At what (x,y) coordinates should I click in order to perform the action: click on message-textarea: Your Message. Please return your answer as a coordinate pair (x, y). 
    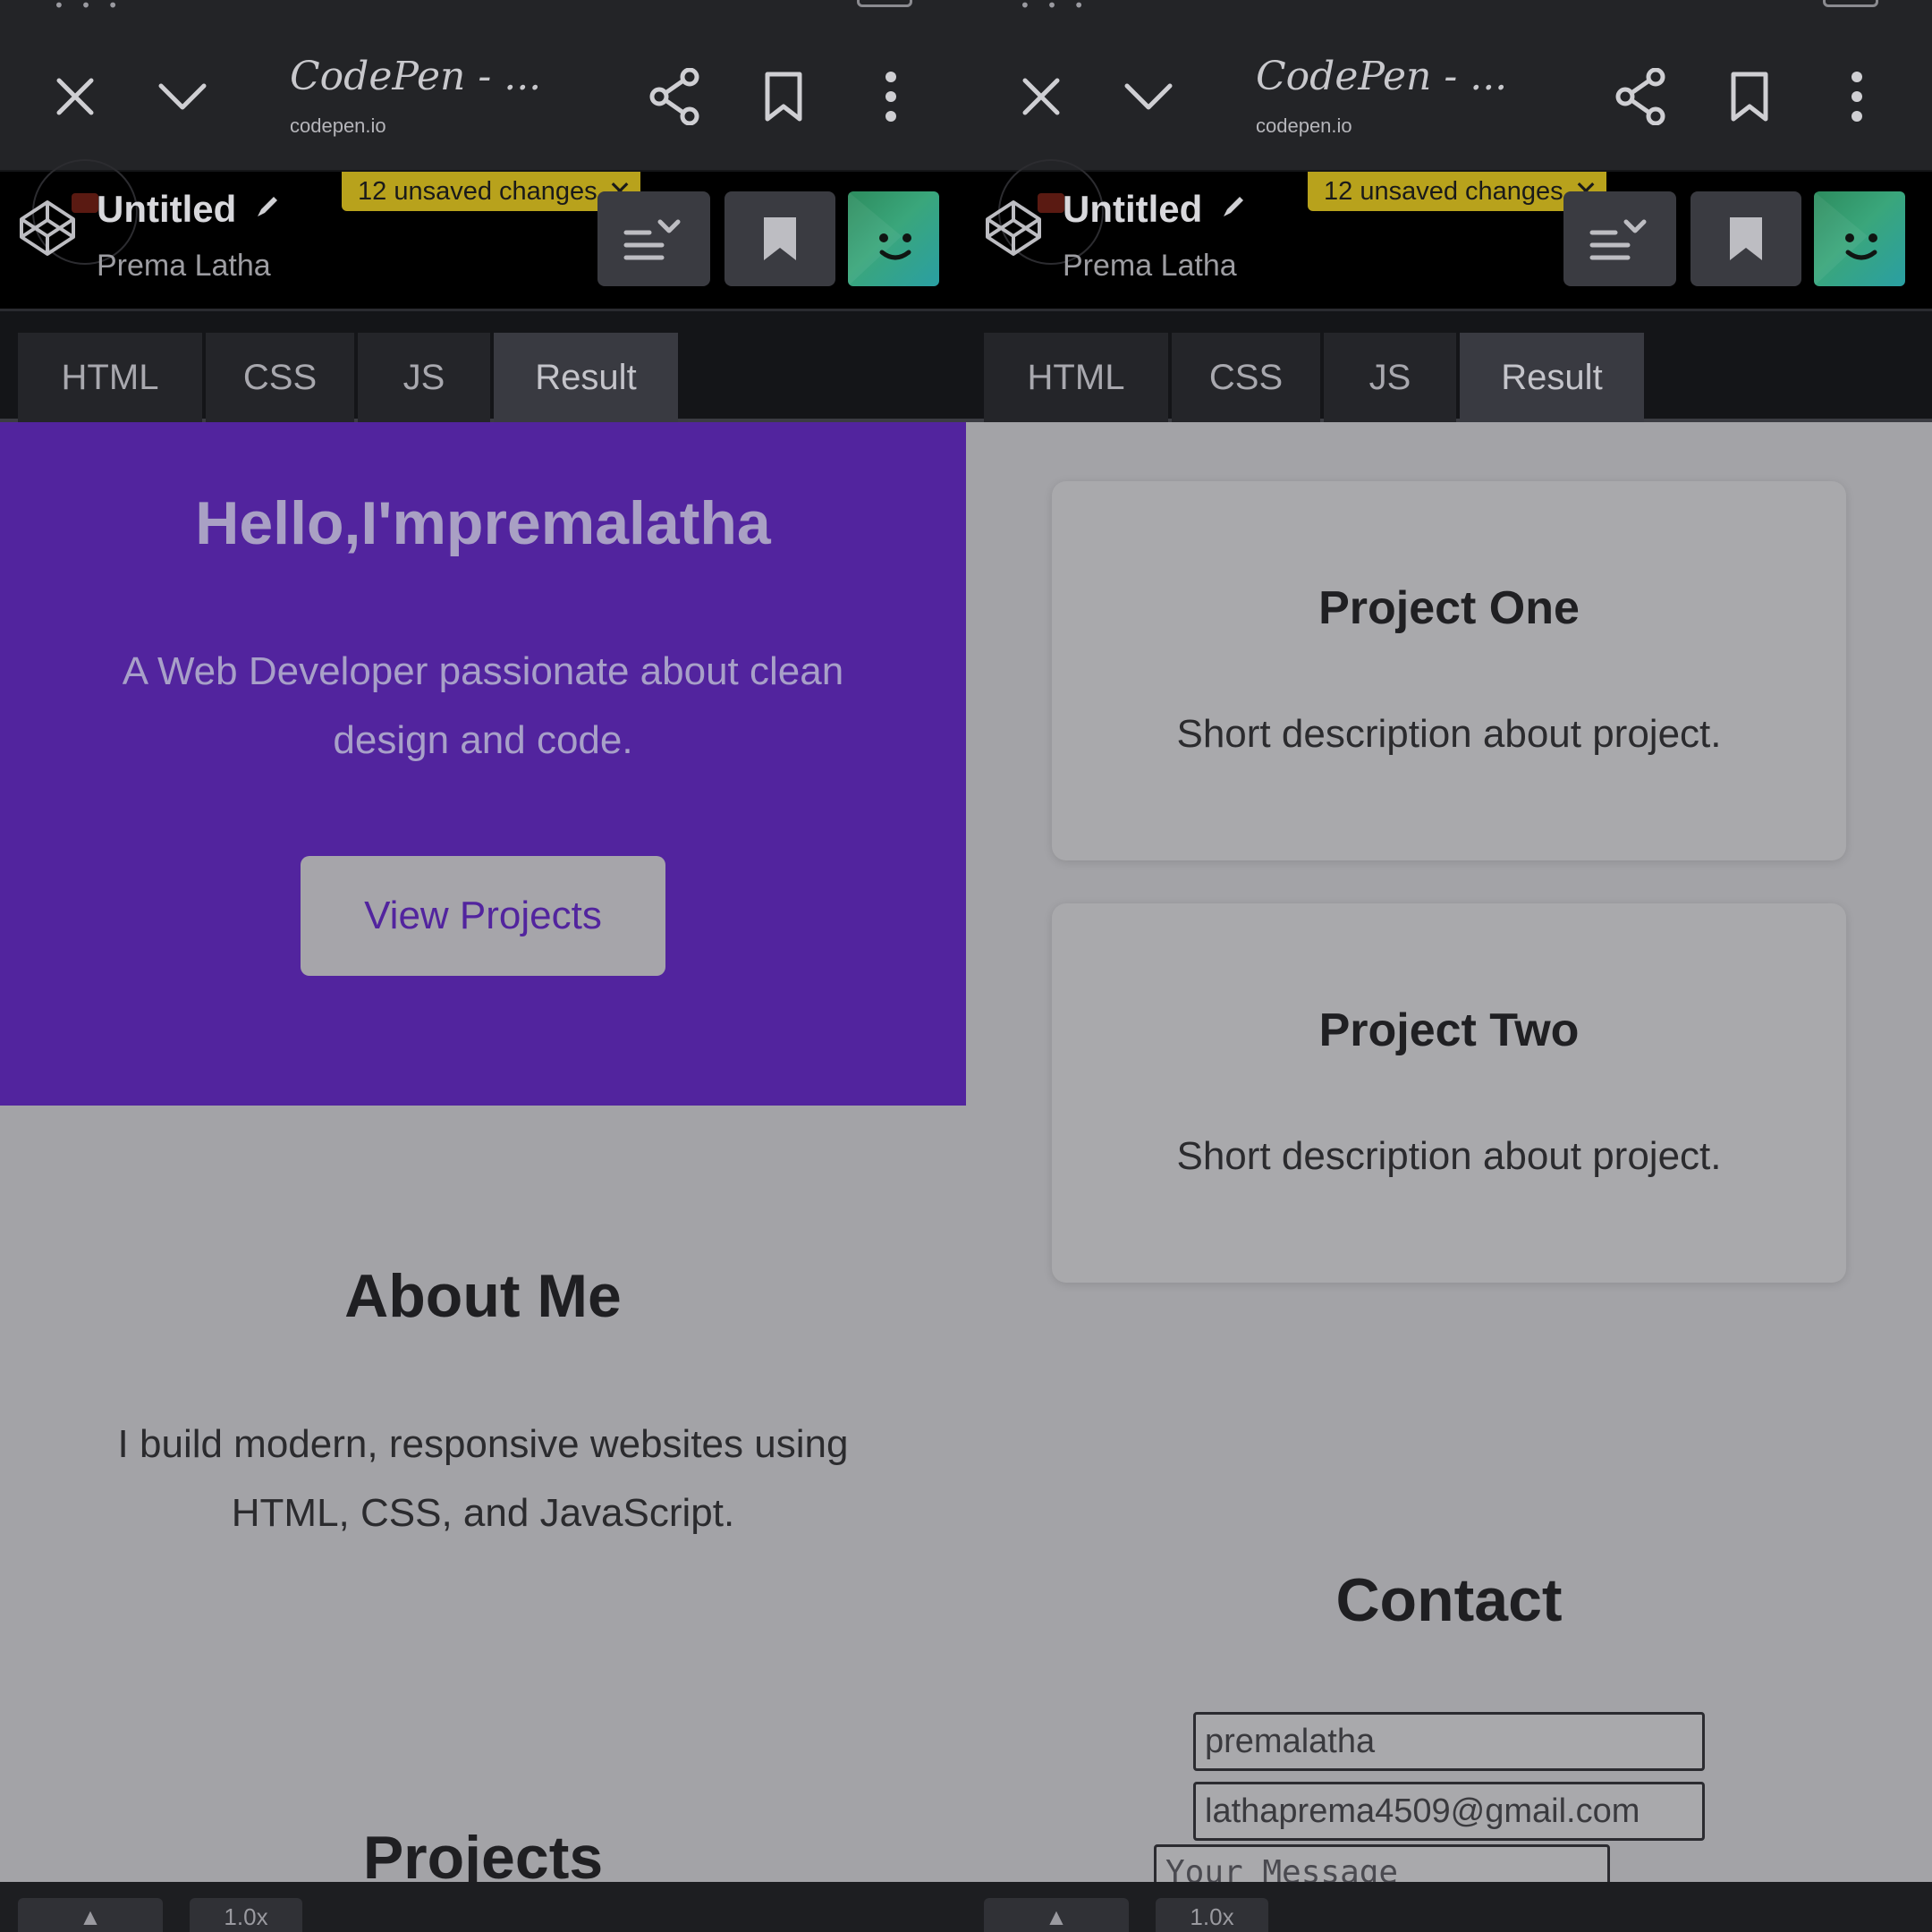
    Looking at the image, I should click on (1382, 1863).